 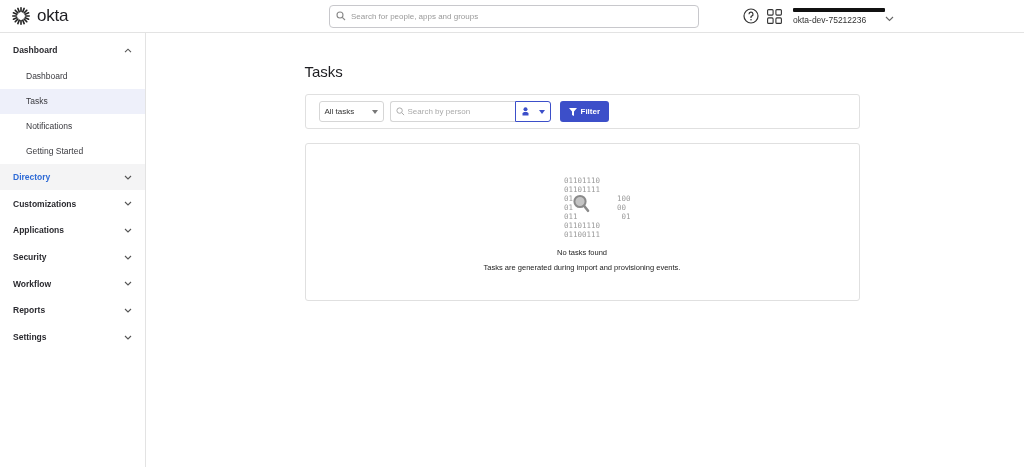 What do you see at coordinates (581, 203) in the screenshot?
I see `magnifier-icon` at bounding box center [581, 203].